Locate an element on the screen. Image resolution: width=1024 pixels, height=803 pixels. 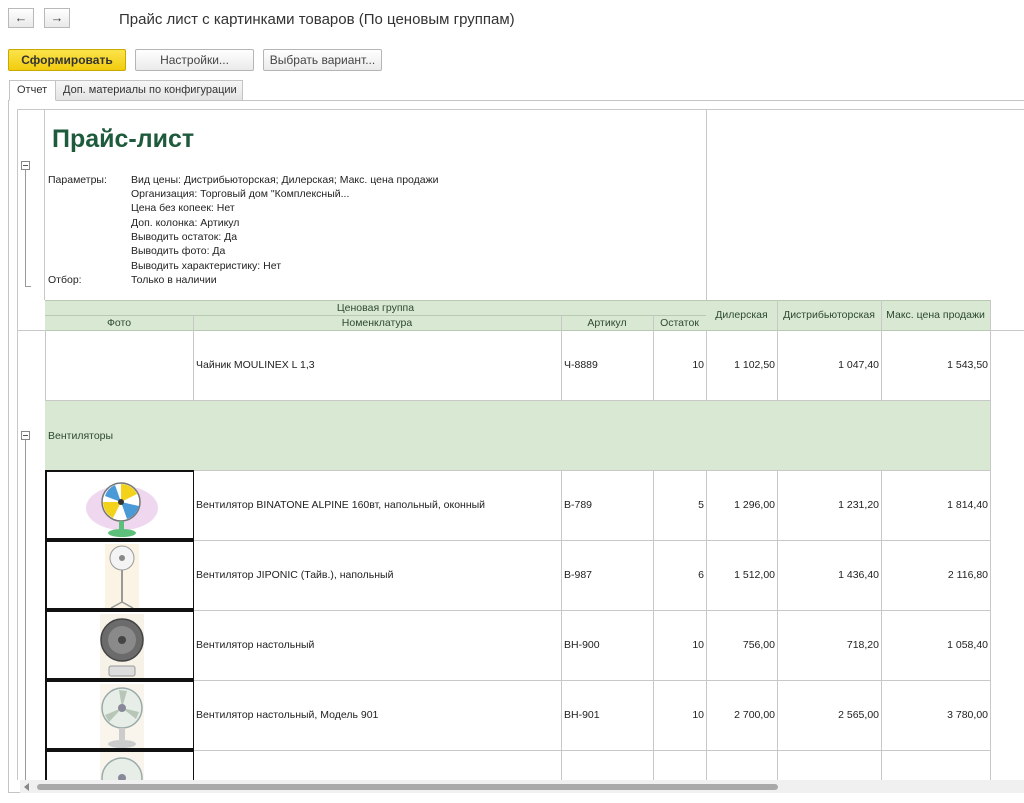
arrow-left-icon: ← is located at coordinates (21, 17).